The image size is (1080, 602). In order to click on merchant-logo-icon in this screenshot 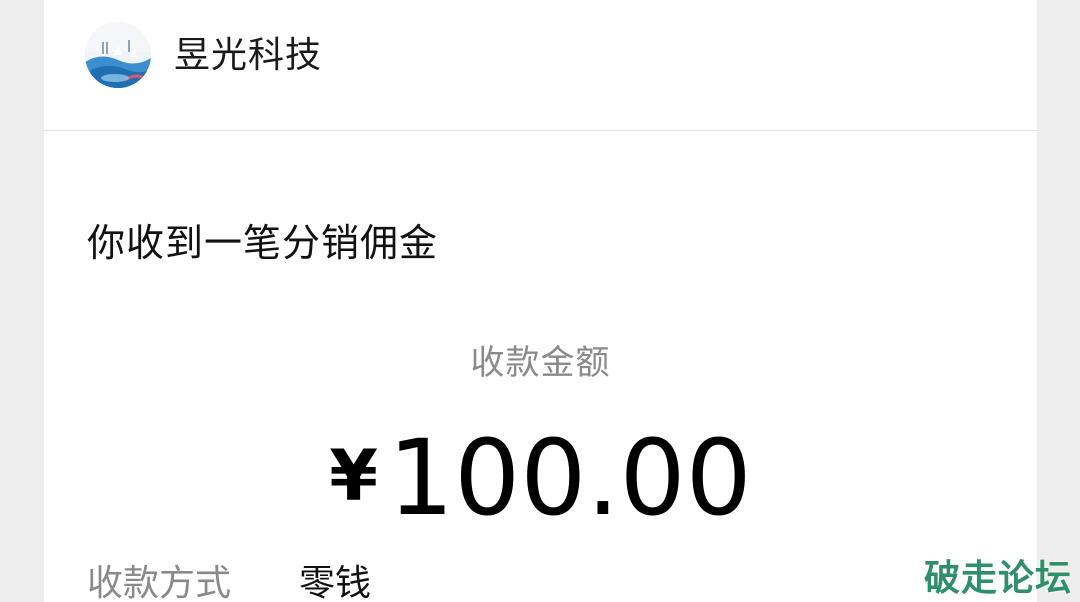, I will do `click(118, 55)`.